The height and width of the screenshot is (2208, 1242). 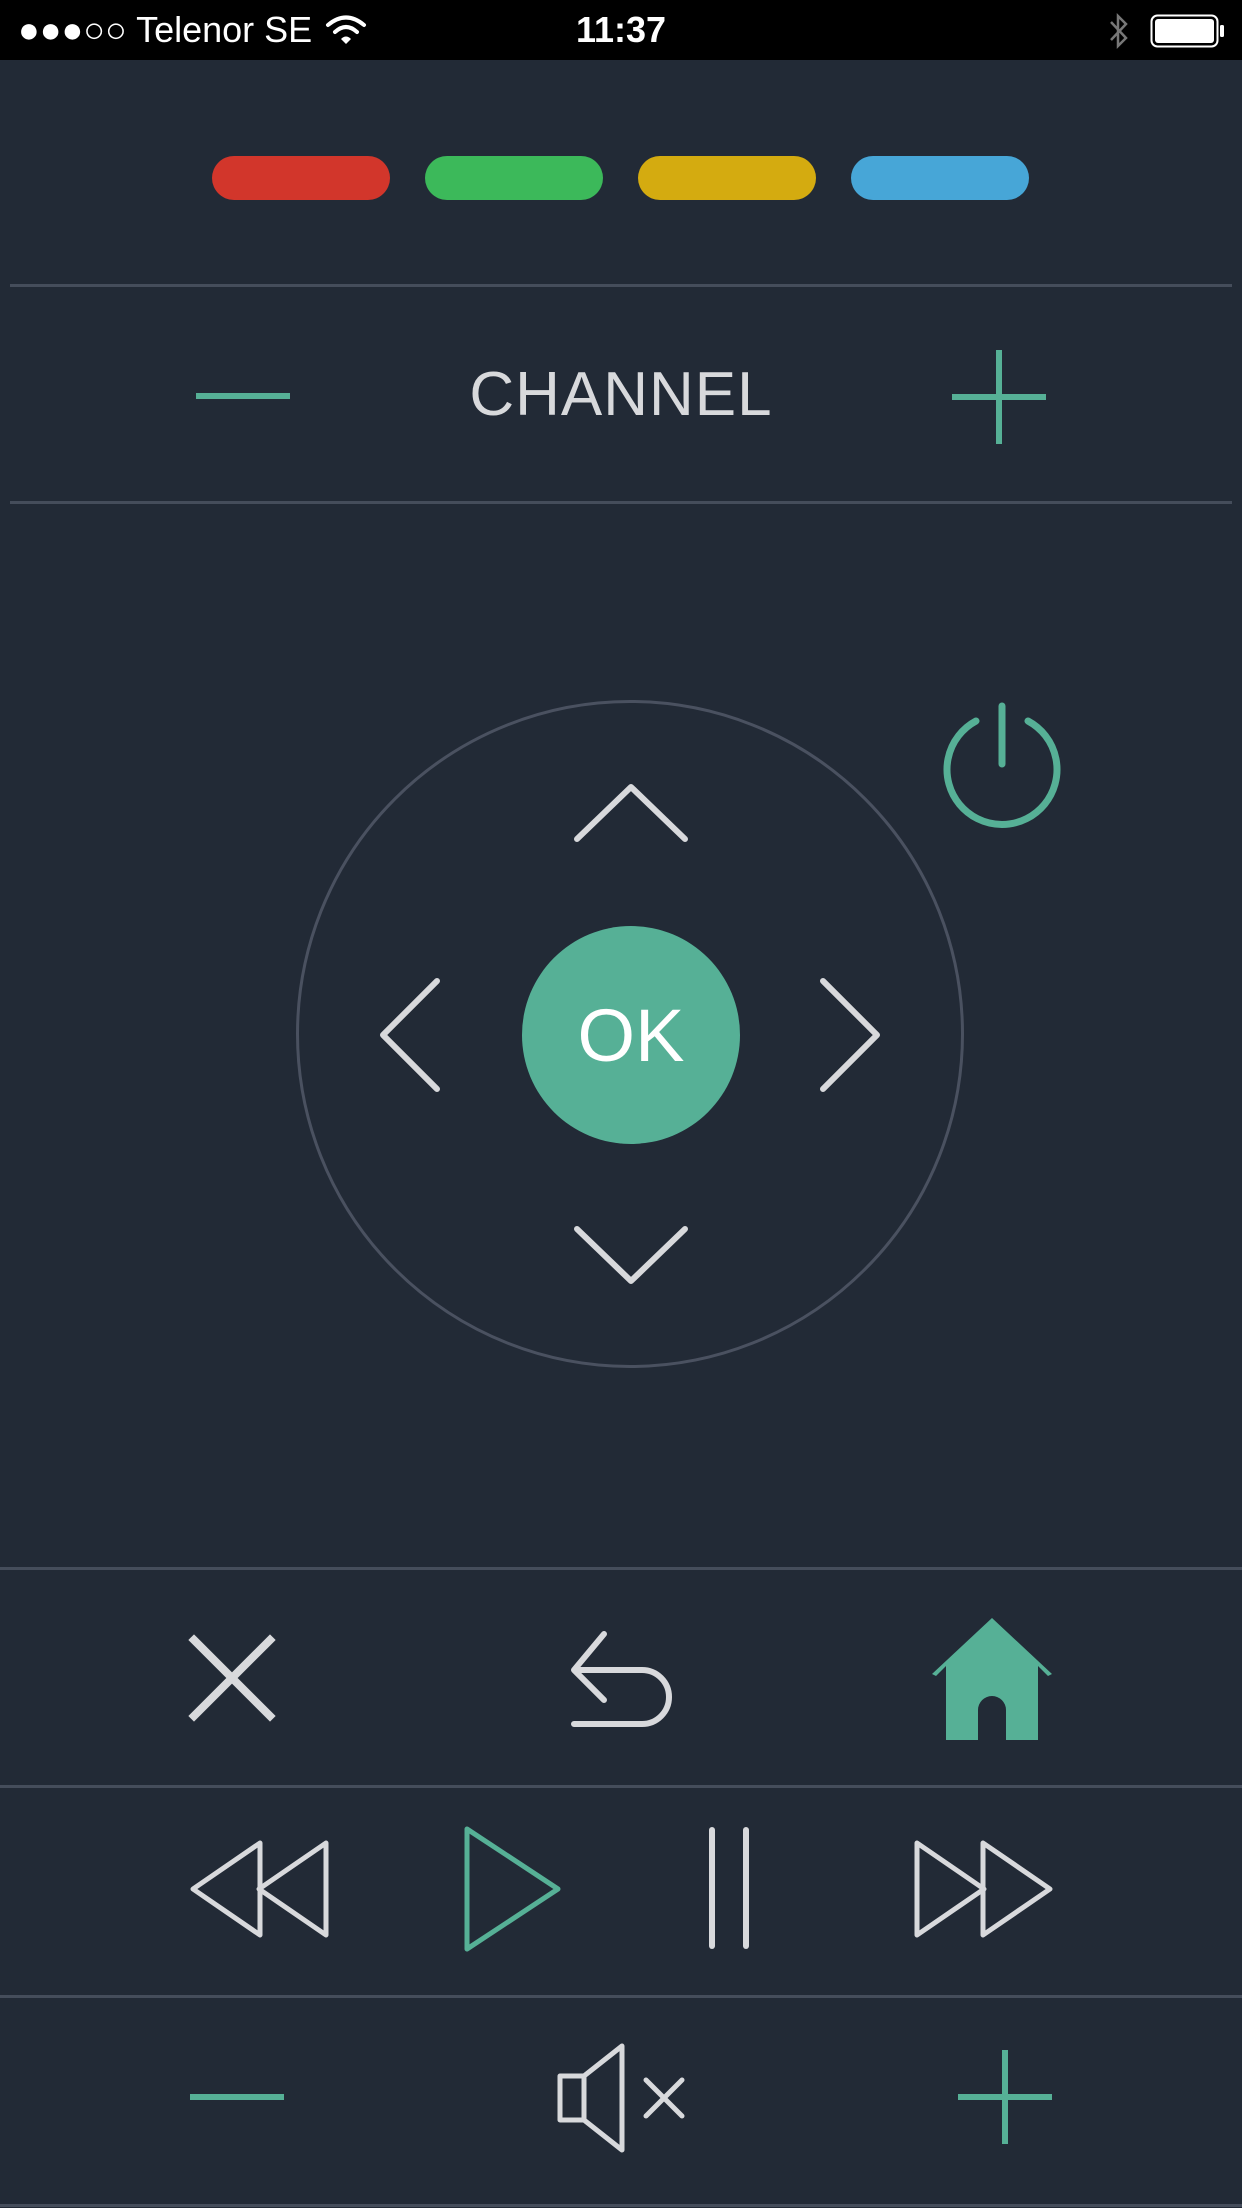 What do you see at coordinates (621, 2098) in the screenshot?
I see `mute-icon` at bounding box center [621, 2098].